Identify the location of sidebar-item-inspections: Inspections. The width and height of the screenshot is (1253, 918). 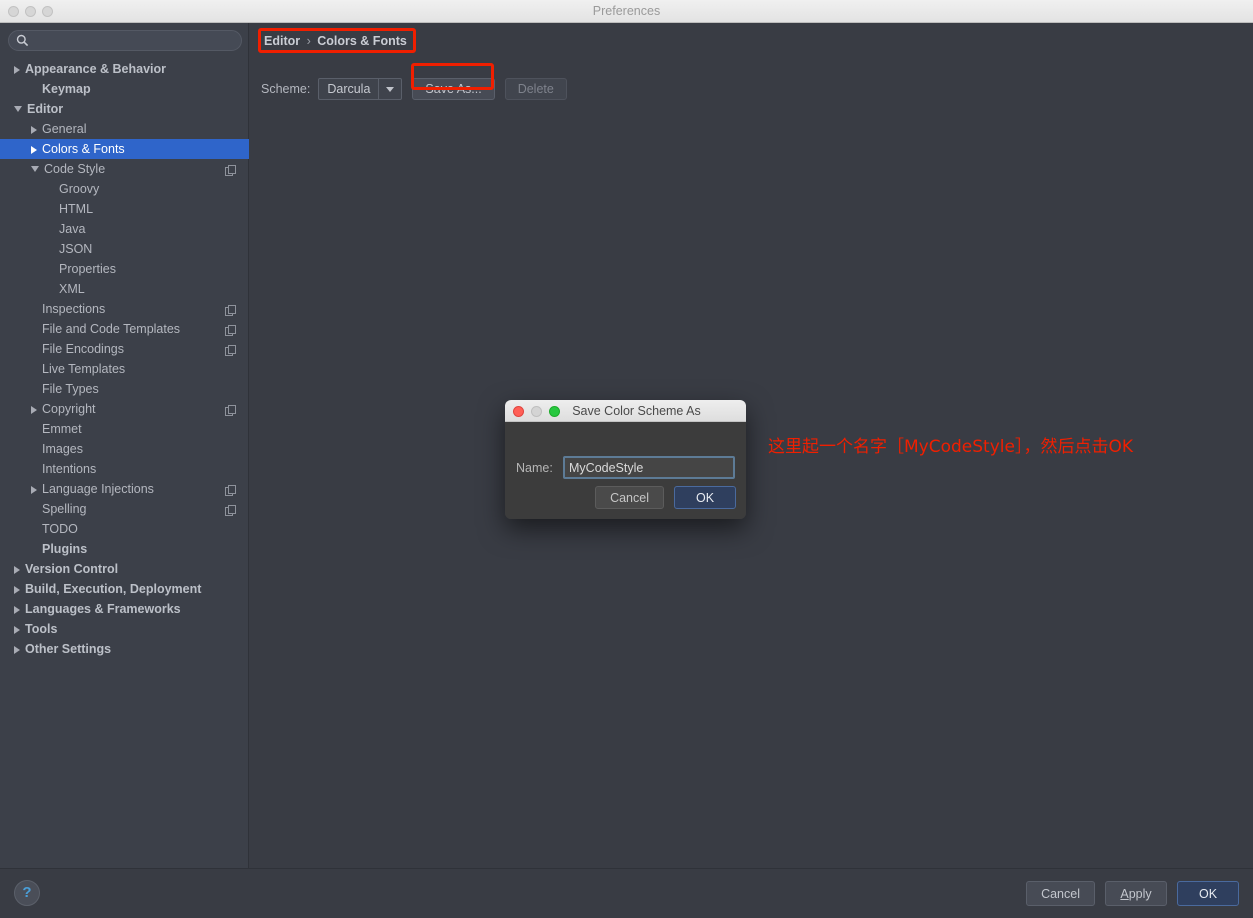
(124, 309).